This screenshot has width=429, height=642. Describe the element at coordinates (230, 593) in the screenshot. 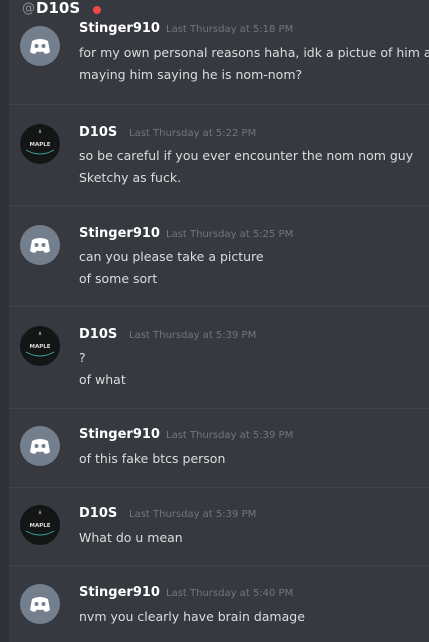

I see `message-timestamp: Last Thursday at 5:40 PM` at that location.